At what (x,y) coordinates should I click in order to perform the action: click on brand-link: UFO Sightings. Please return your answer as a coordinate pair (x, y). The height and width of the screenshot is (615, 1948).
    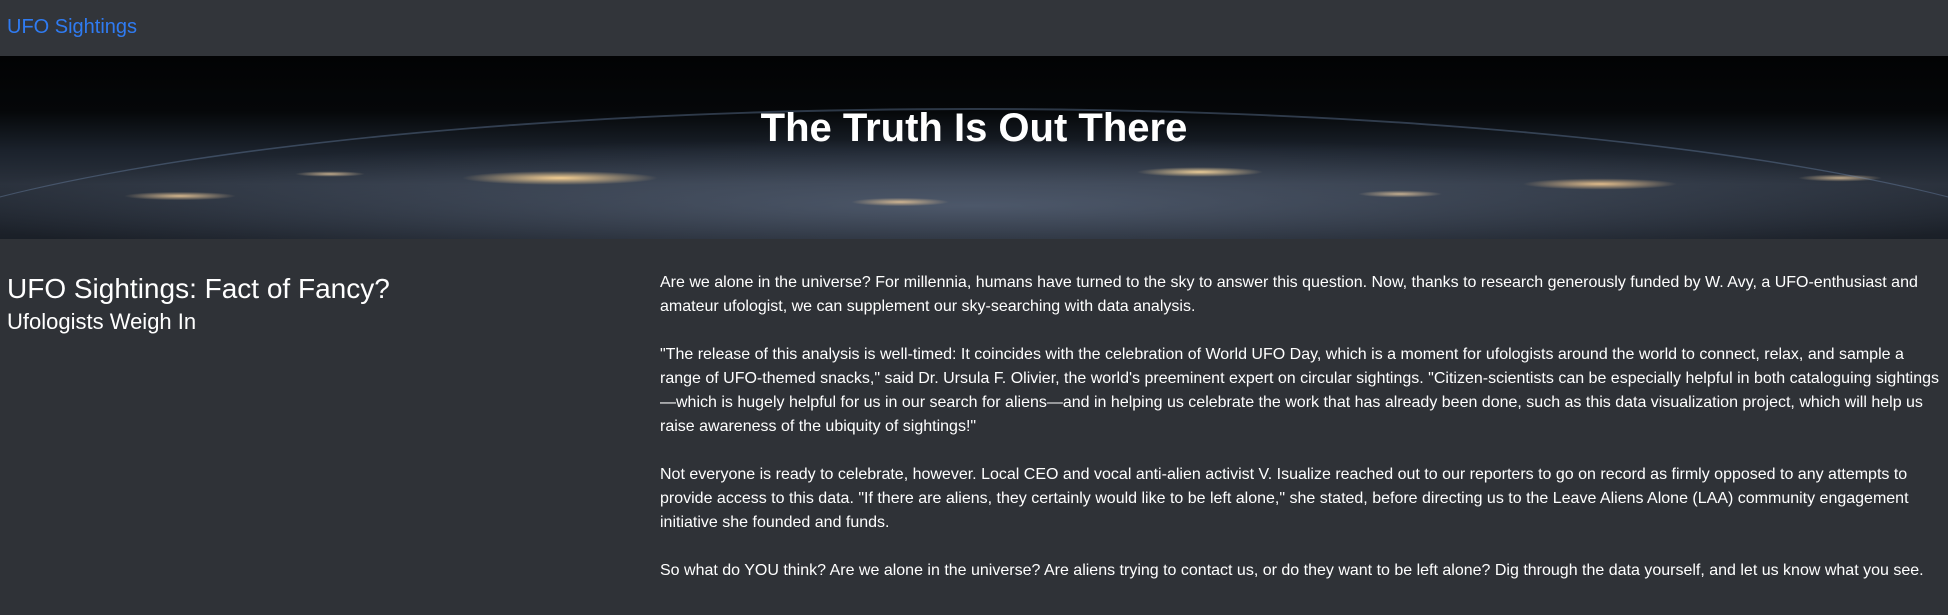
    Looking at the image, I should click on (72, 27).